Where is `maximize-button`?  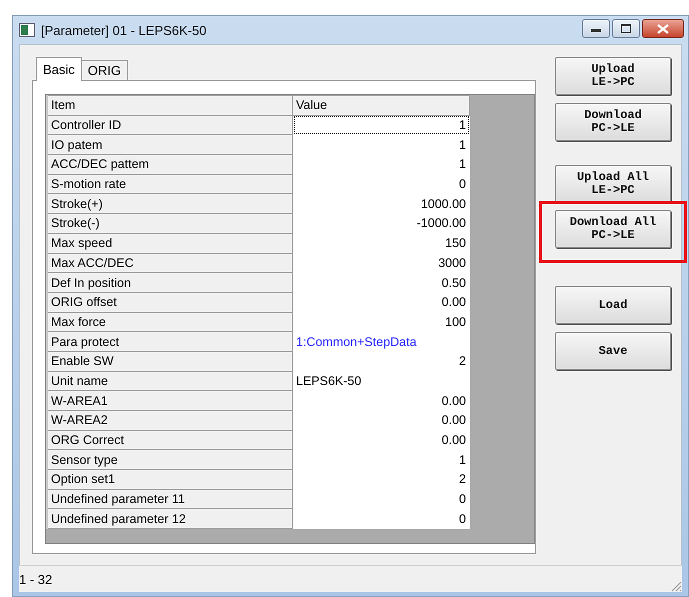
maximize-button is located at coordinates (626, 28).